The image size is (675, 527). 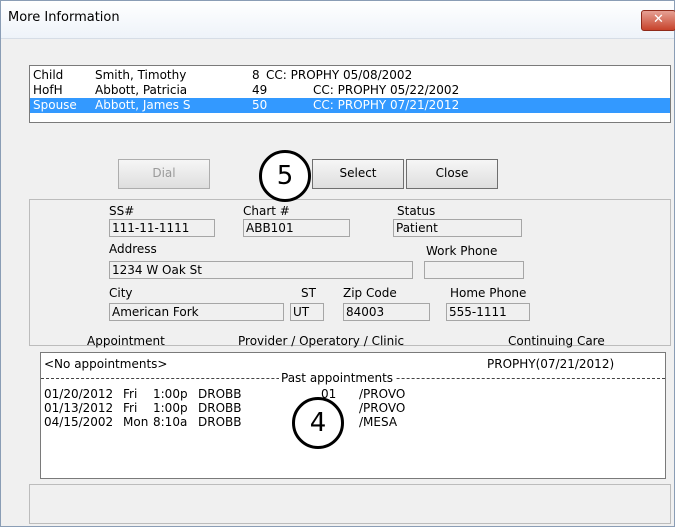 I want to click on window-title: More Information, so click(x=64, y=17).